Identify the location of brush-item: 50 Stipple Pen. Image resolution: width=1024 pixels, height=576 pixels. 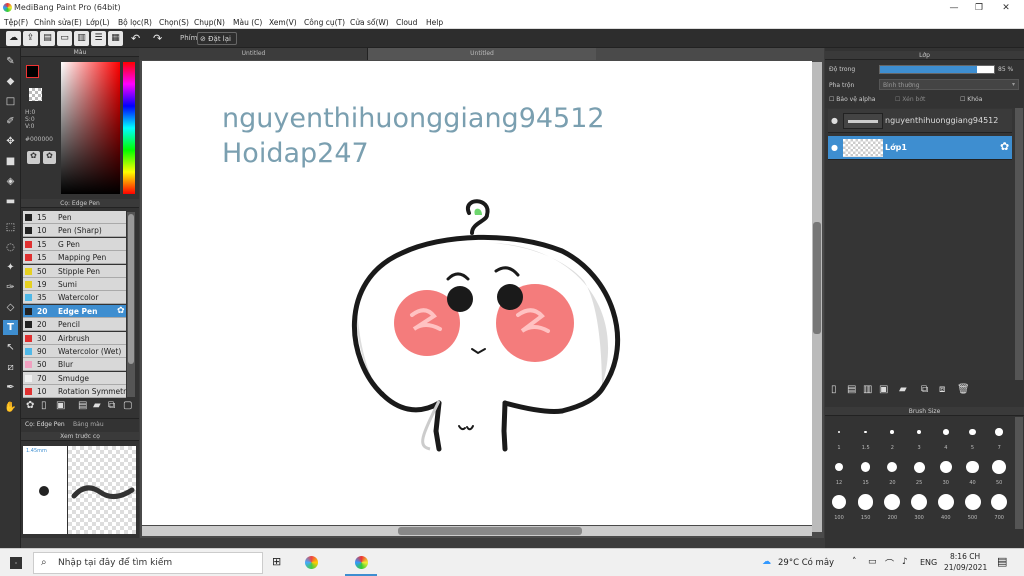
(74, 271).